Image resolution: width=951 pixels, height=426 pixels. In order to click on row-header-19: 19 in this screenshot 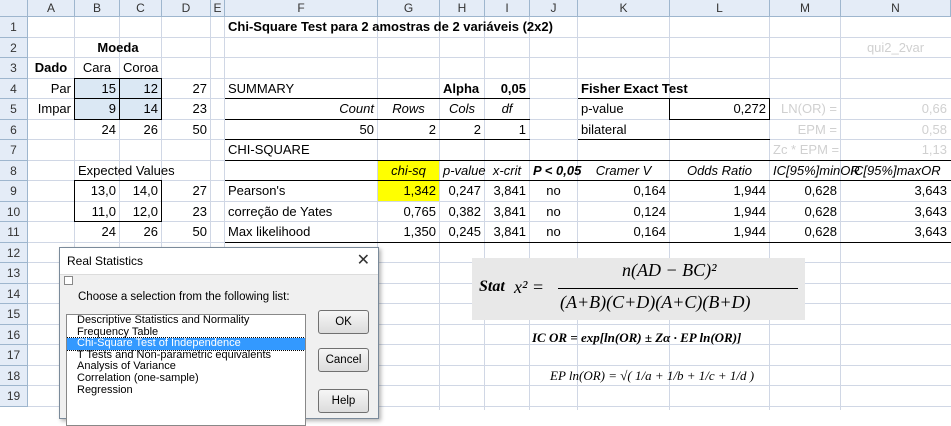, I will do `click(14, 396)`.